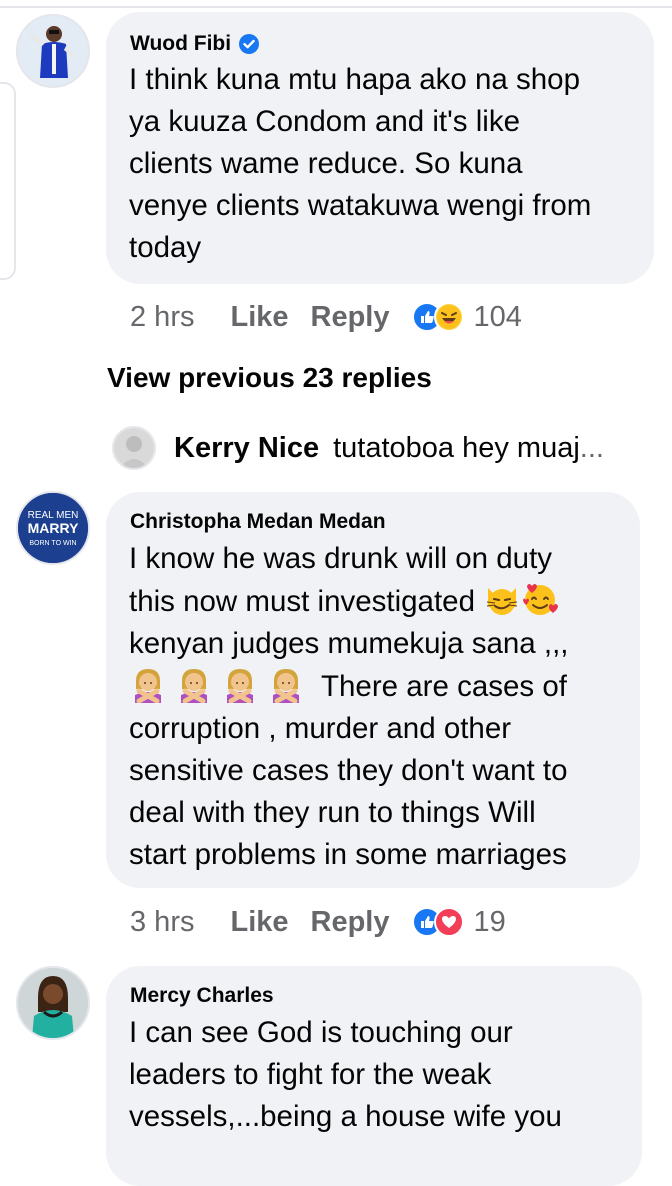 The width and height of the screenshot is (672, 1186). I want to click on love-icon, so click(448, 922).